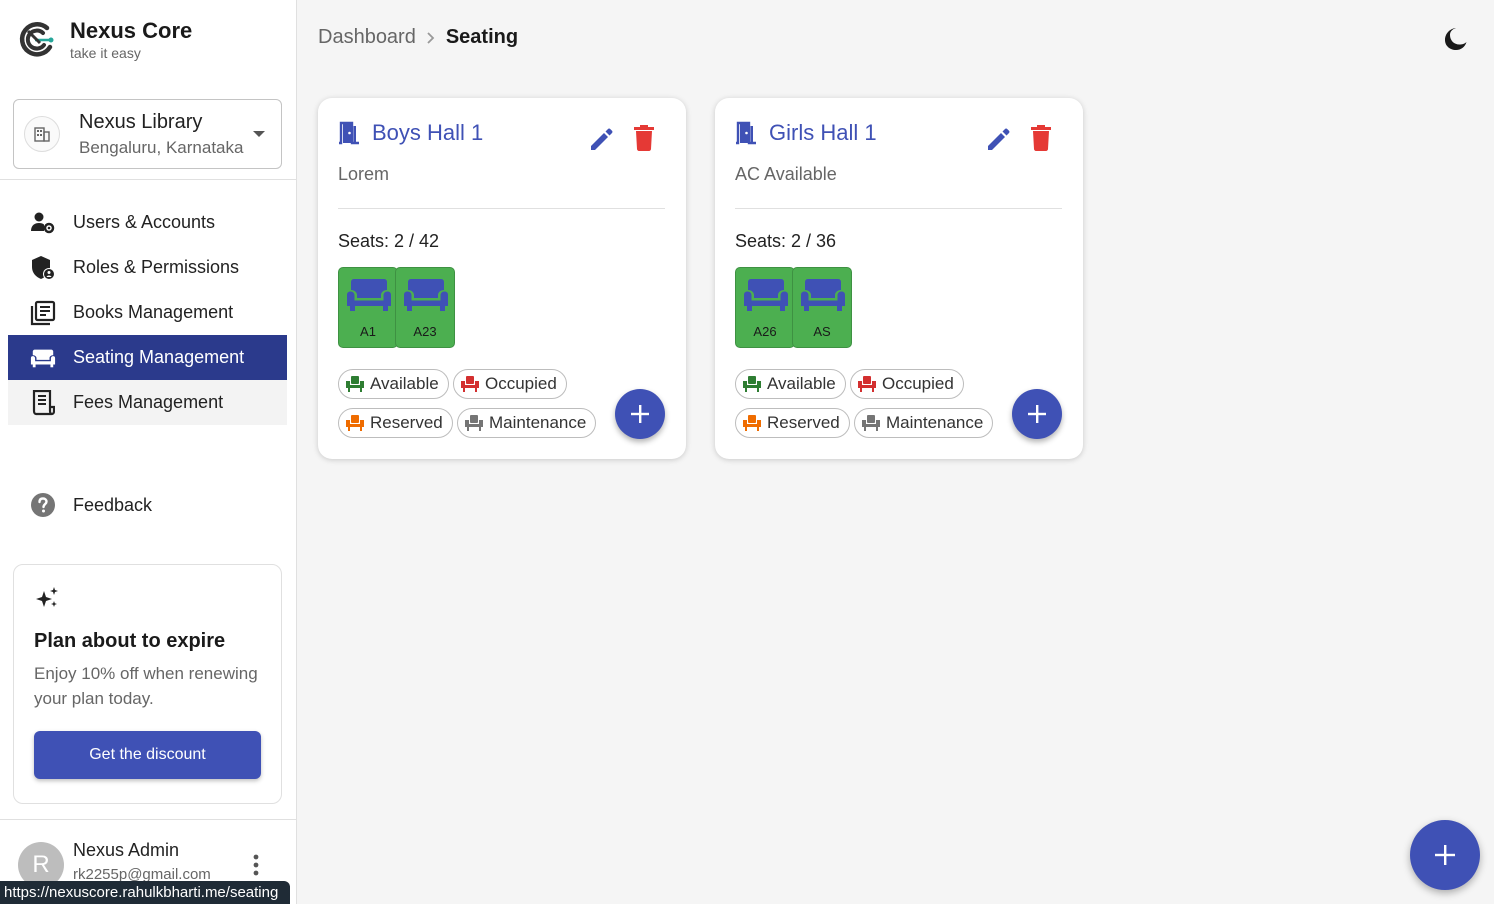  What do you see at coordinates (786, 241) in the screenshot?
I see `seat-count: Seats: 2 / 36` at bounding box center [786, 241].